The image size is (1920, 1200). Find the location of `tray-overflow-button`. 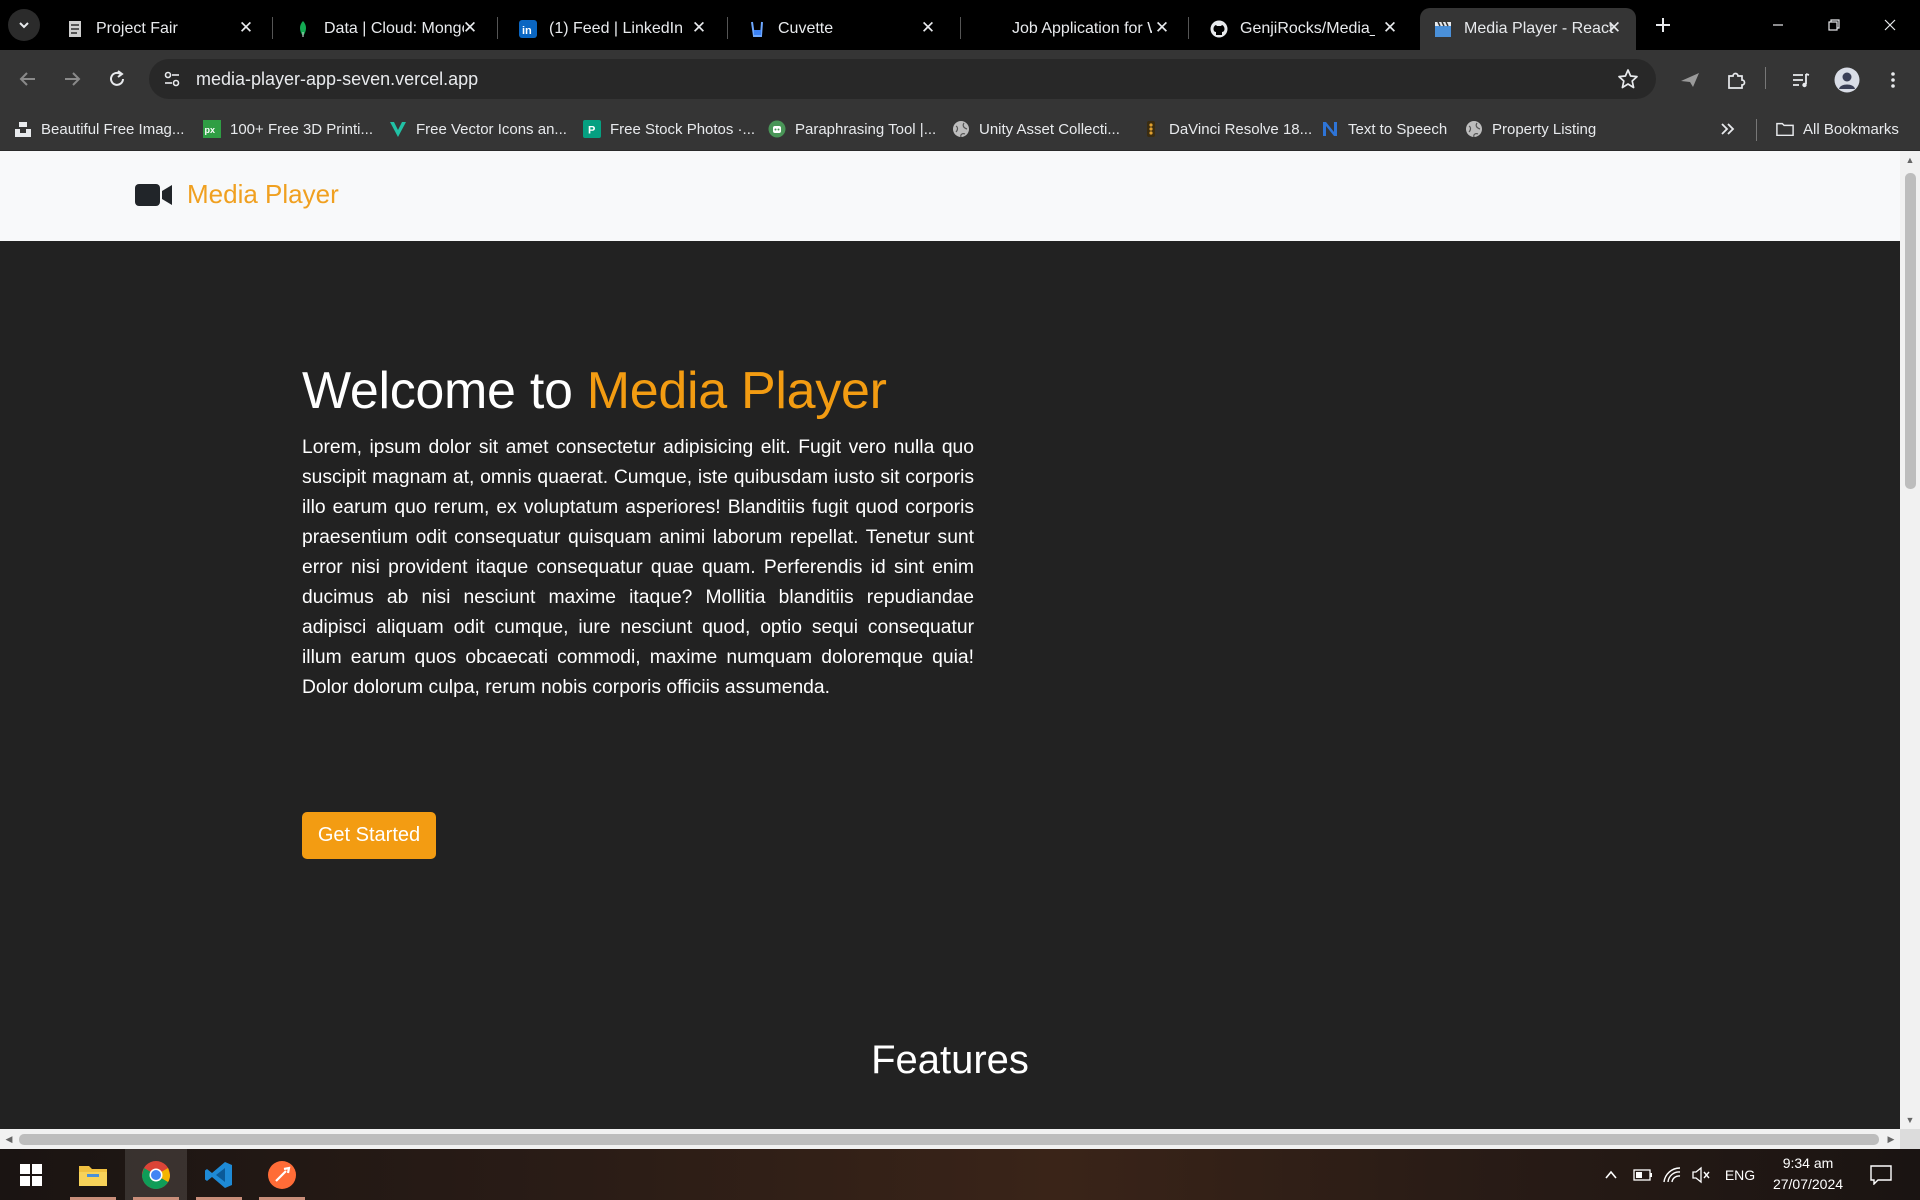

tray-overflow-button is located at coordinates (1611, 1174).